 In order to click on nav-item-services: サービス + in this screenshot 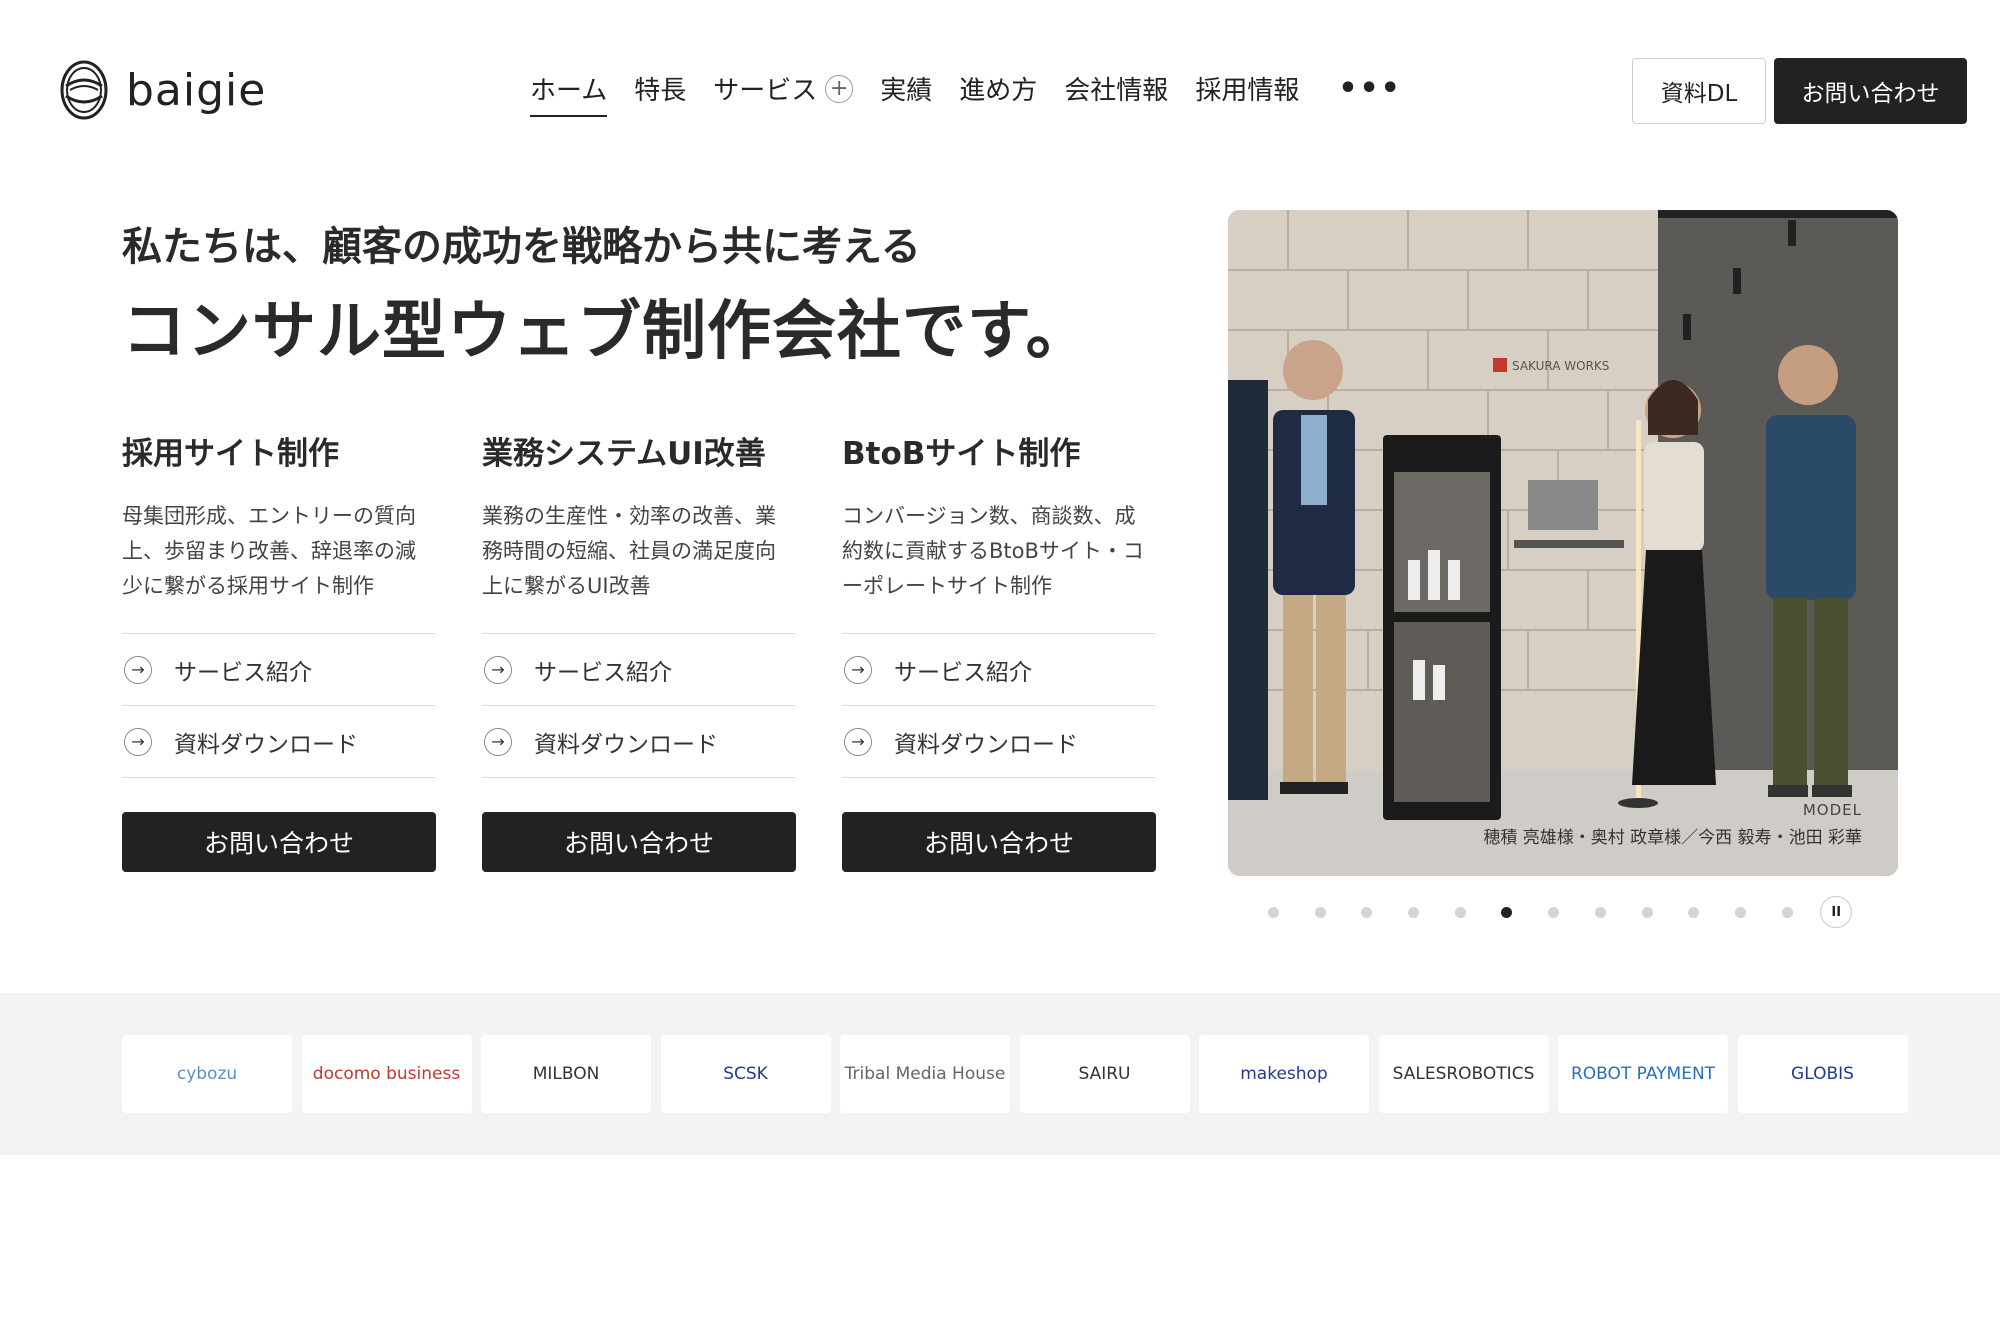, I will do `click(783, 93)`.